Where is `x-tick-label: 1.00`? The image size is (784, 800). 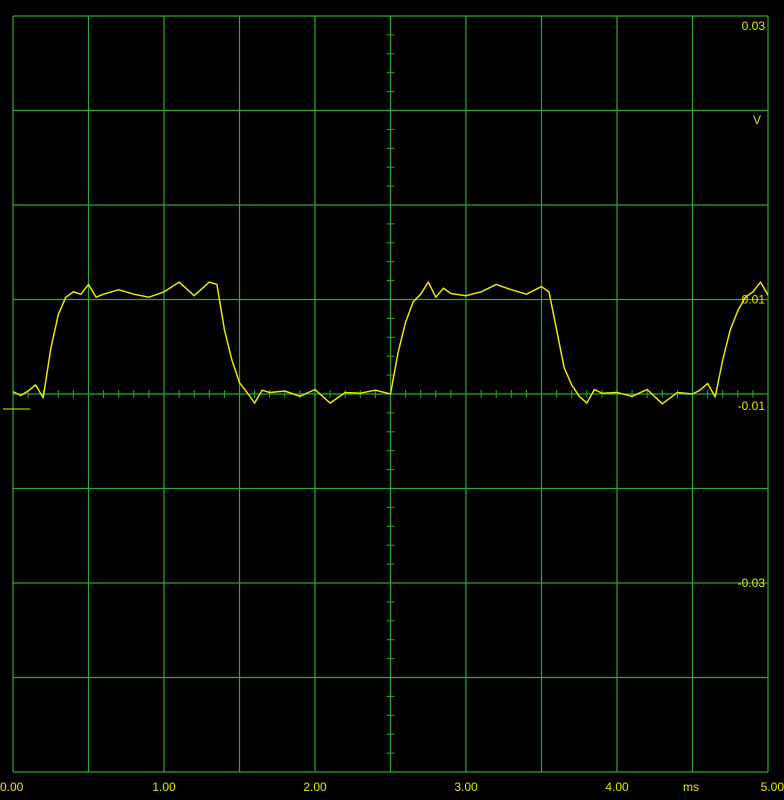 x-tick-label: 1.00 is located at coordinates (164, 787).